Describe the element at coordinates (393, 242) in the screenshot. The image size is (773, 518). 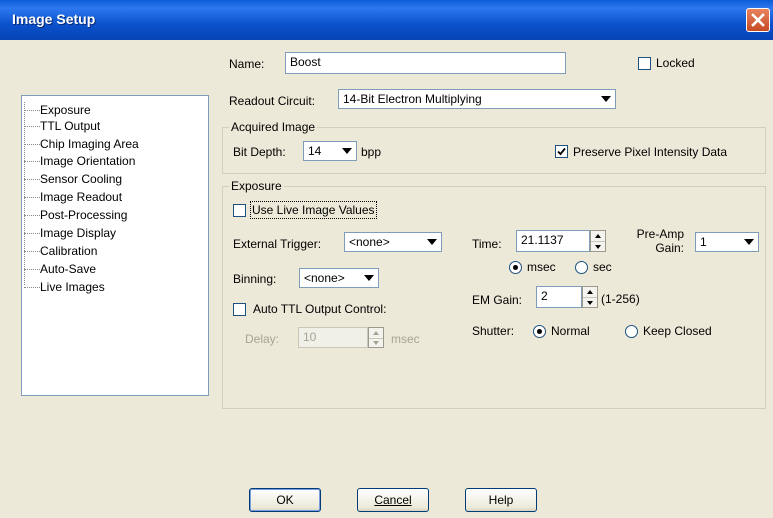
I see `external-trigger-select: <none>` at that location.